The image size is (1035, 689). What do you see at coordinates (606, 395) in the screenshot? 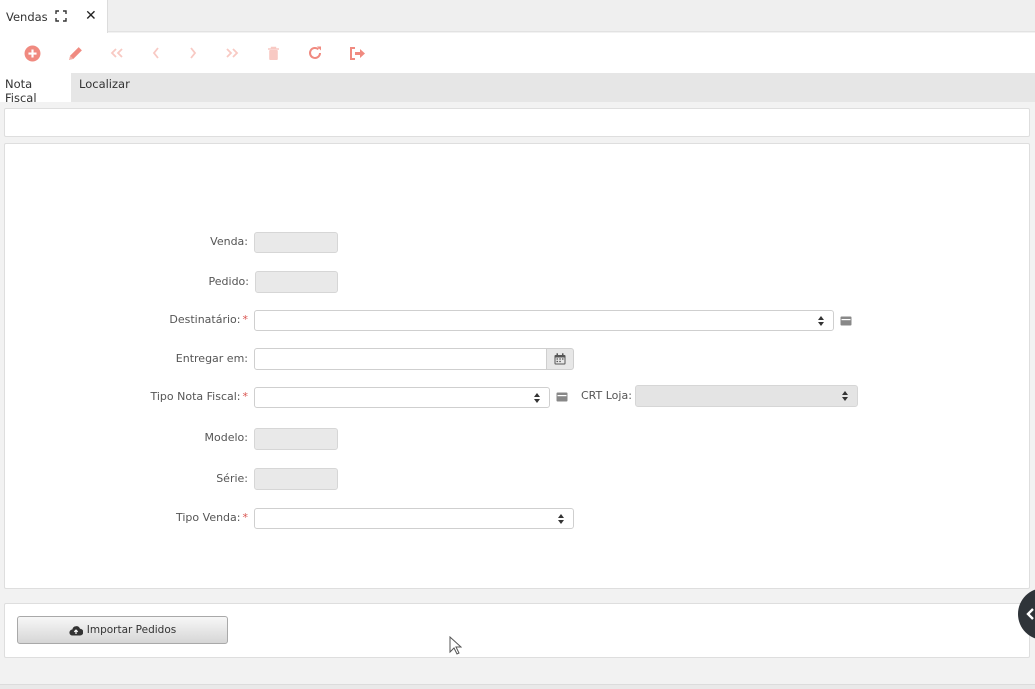
I see `crt-loja-label: CRT Loja:` at bounding box center [606, 395].